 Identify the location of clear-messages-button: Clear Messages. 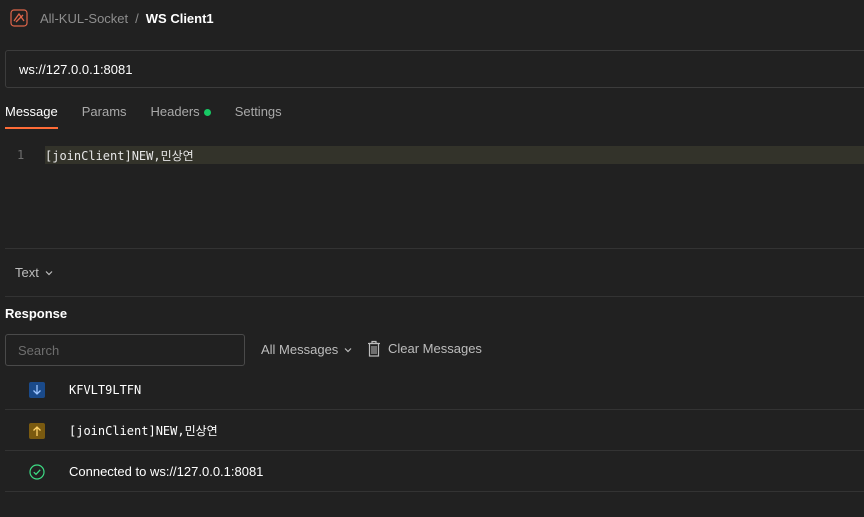
(424, 348).